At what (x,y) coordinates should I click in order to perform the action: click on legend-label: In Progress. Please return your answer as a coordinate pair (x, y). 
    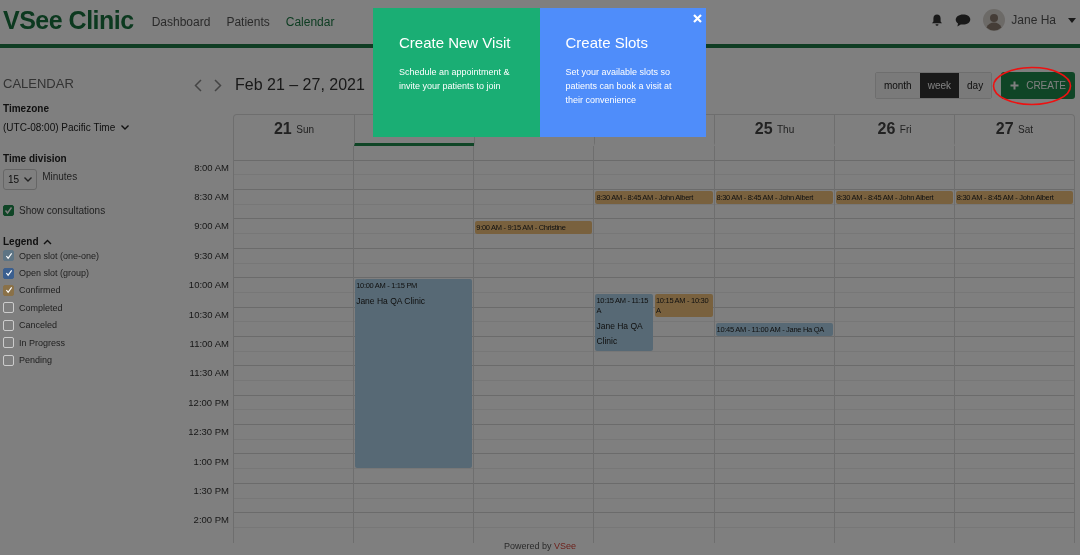
    Looking at the image, I should click on (42, 342).